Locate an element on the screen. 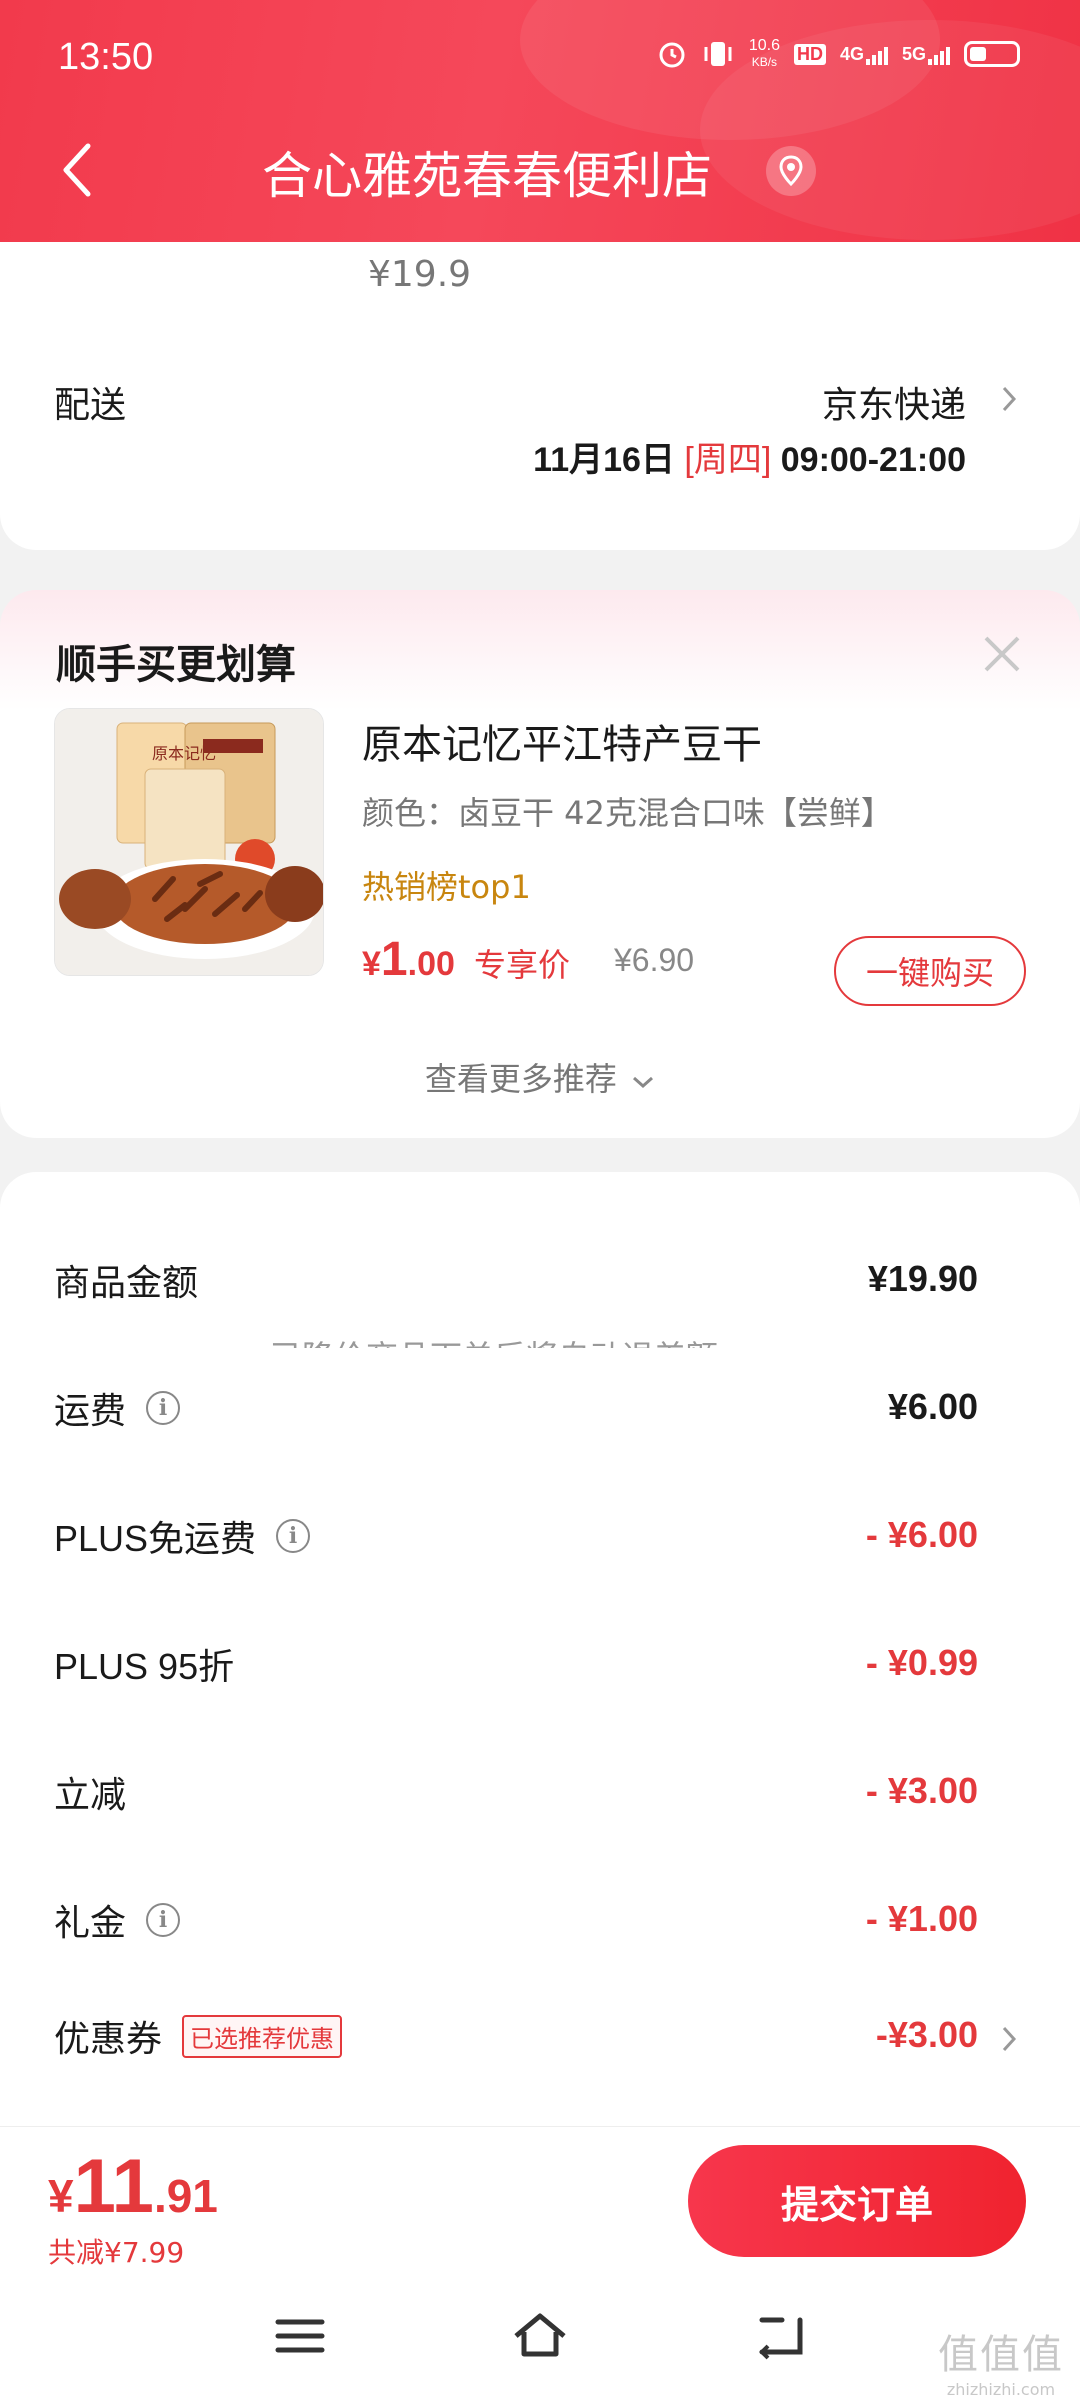  summary-row: PLUS免运费 i - ¥6.00 is located at coordinates (540, 1540).